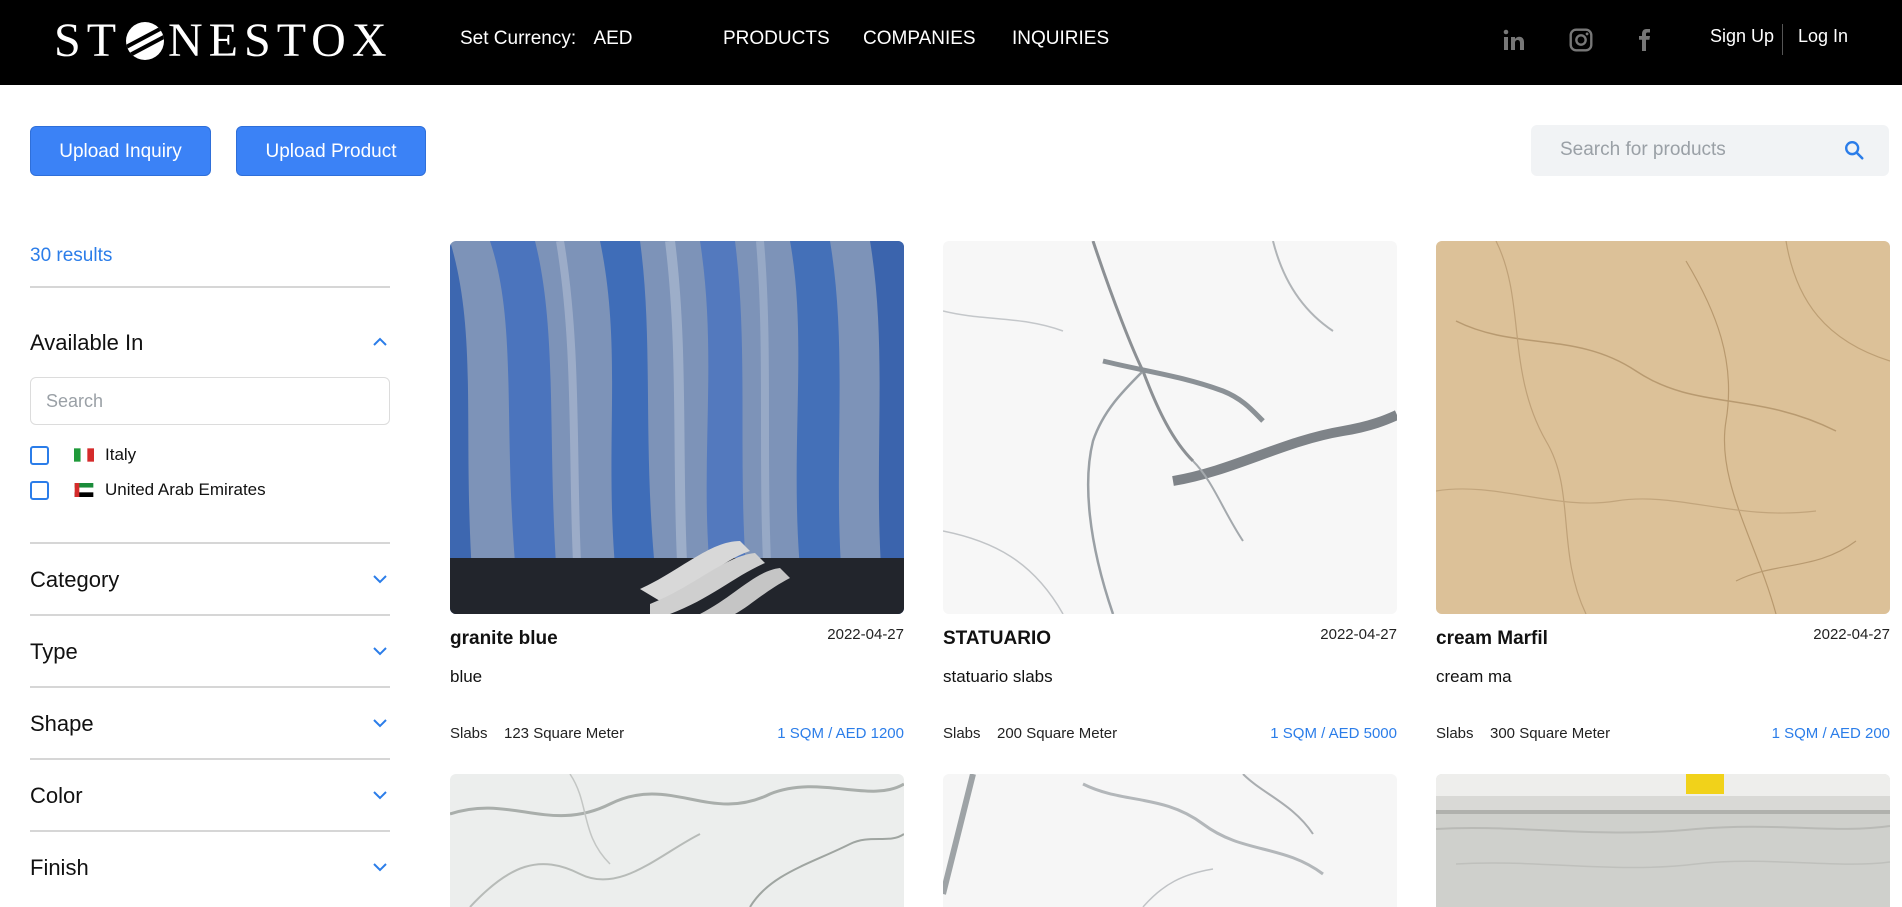 The height and width of the screenshot is (907, 1902). Describe the element at coordinates (466, 676) in the screenshot. I see `product-description: blue` at that location.